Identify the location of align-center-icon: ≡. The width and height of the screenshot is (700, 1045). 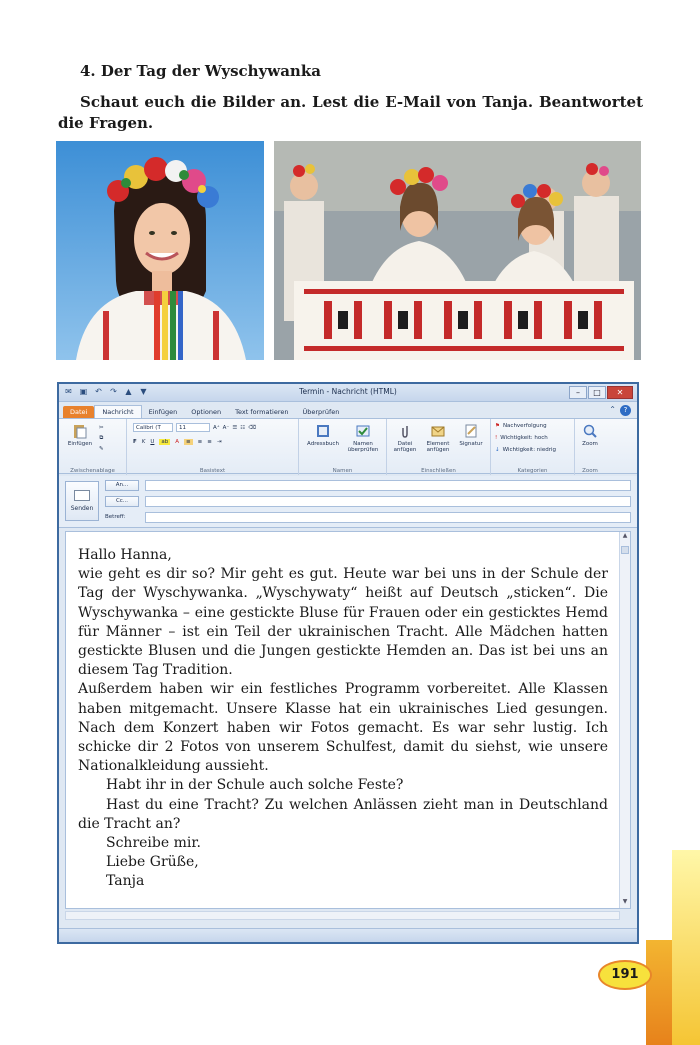
(200, 442).